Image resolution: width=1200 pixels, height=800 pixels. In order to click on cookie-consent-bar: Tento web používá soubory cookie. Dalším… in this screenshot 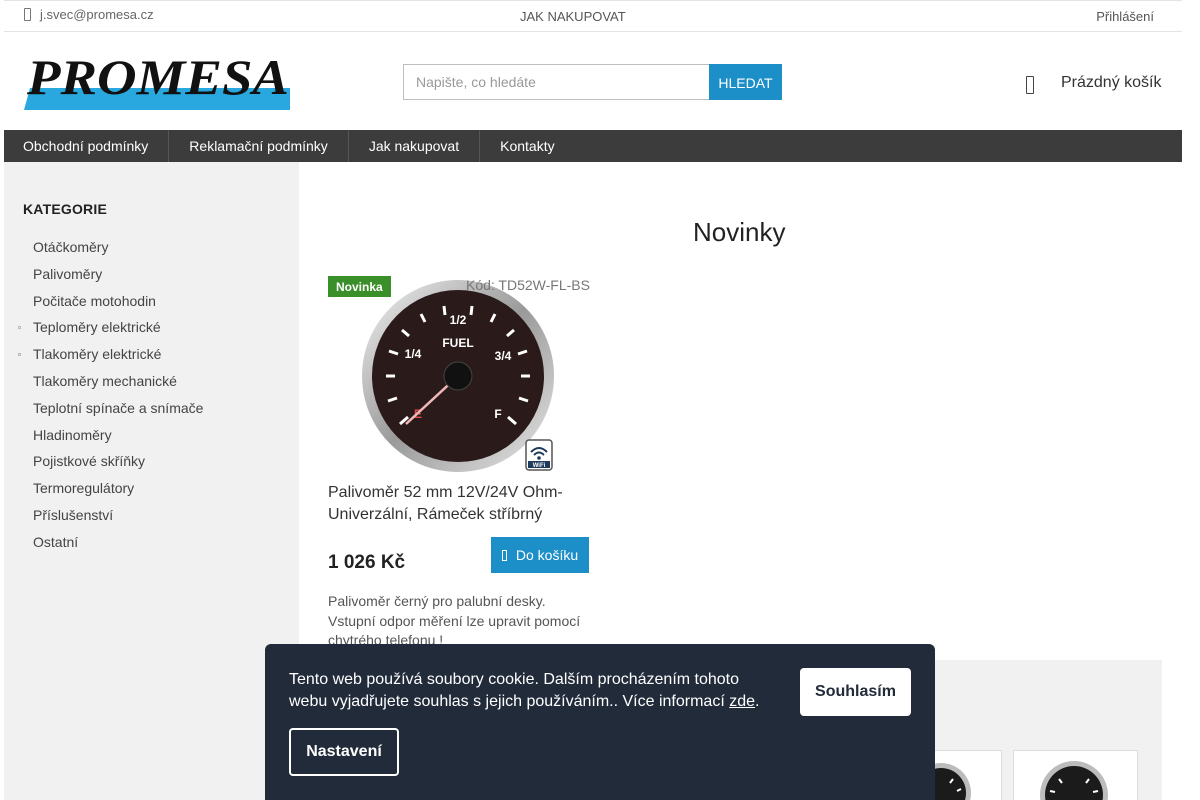, I will do `click(600, 722)`.